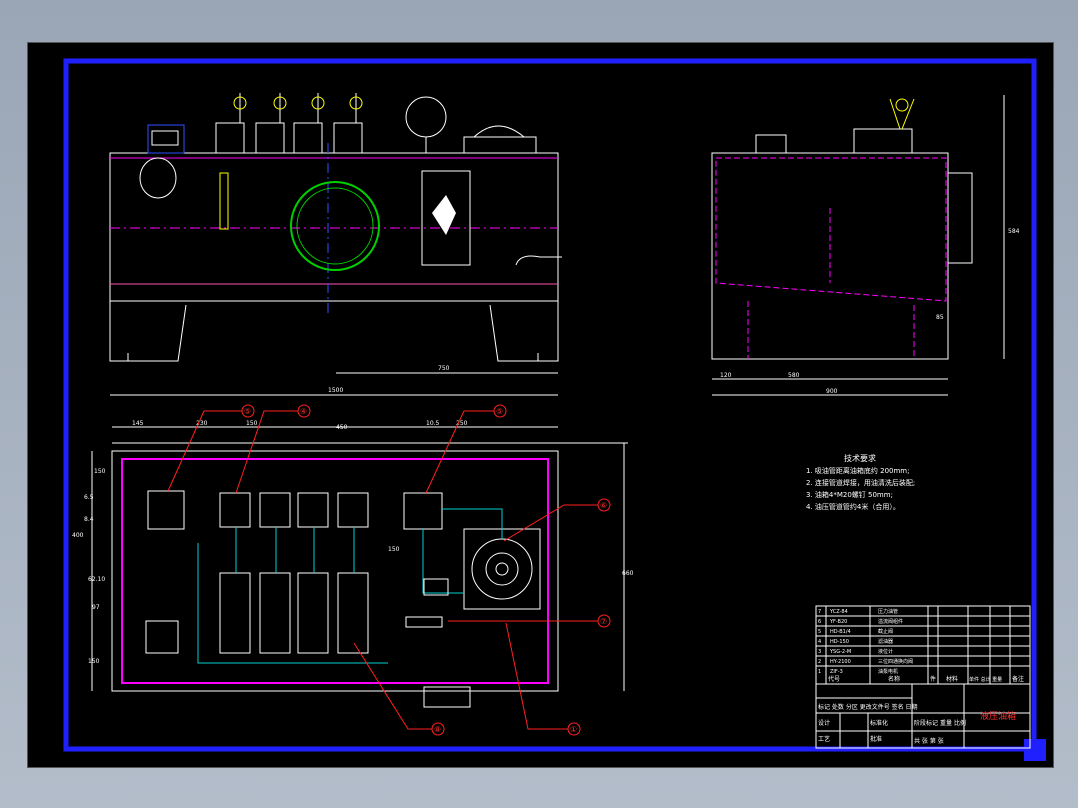 The height and width of the screenshot is (808, 1078). What do you see at coordinates (894, 679) in the screenshot?
I see `header-name: 名称` at bounding box center [894, 679].